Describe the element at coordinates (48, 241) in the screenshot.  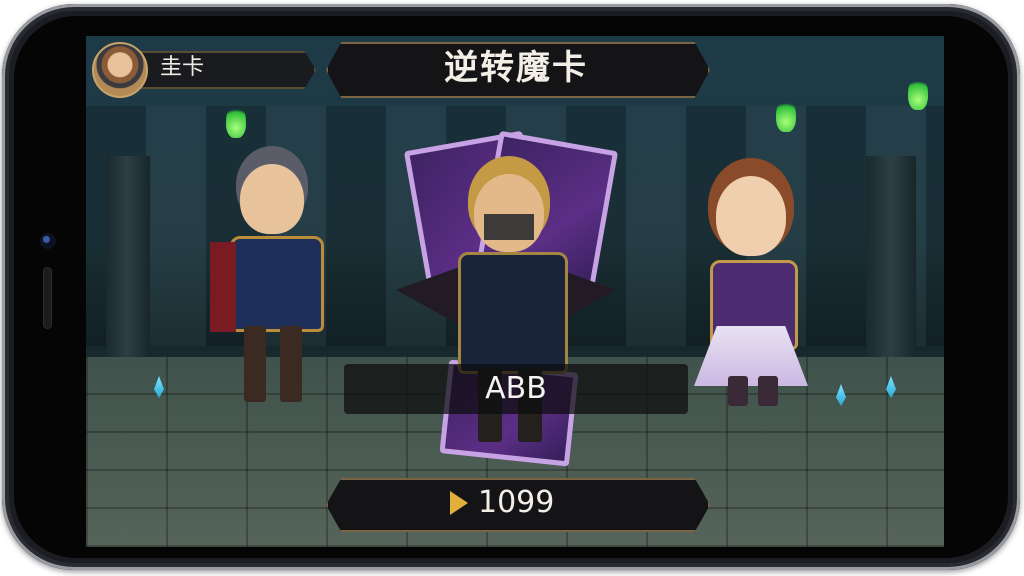
I see `front-camera-icon` at that location.